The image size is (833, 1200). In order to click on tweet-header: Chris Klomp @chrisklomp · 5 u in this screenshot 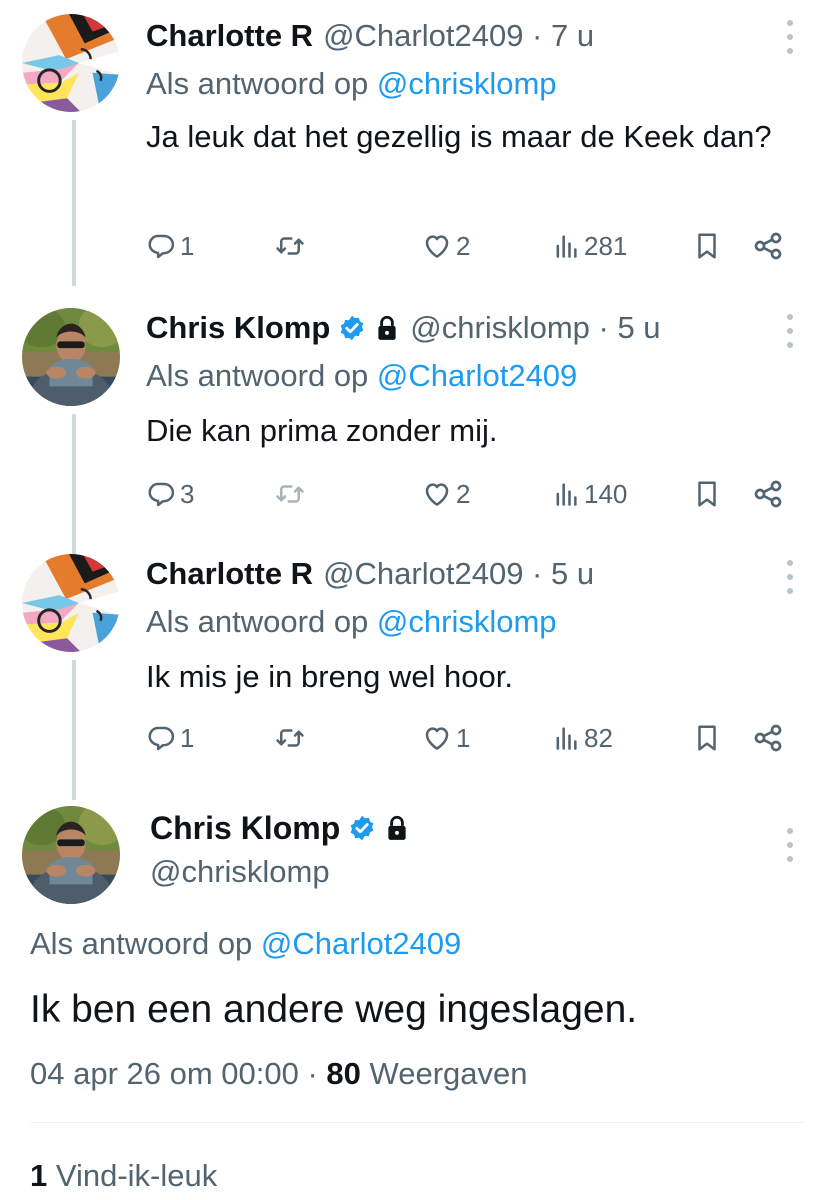, I will do `click(459, 328)`.